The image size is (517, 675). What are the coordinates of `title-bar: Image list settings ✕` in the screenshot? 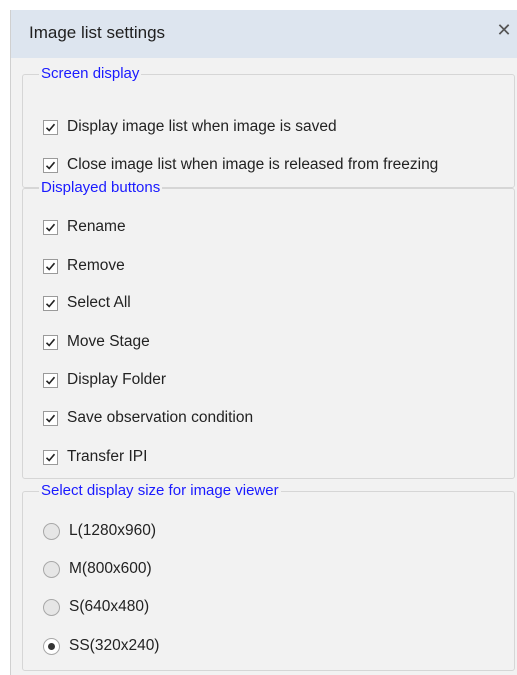 It's located at (264, 34).